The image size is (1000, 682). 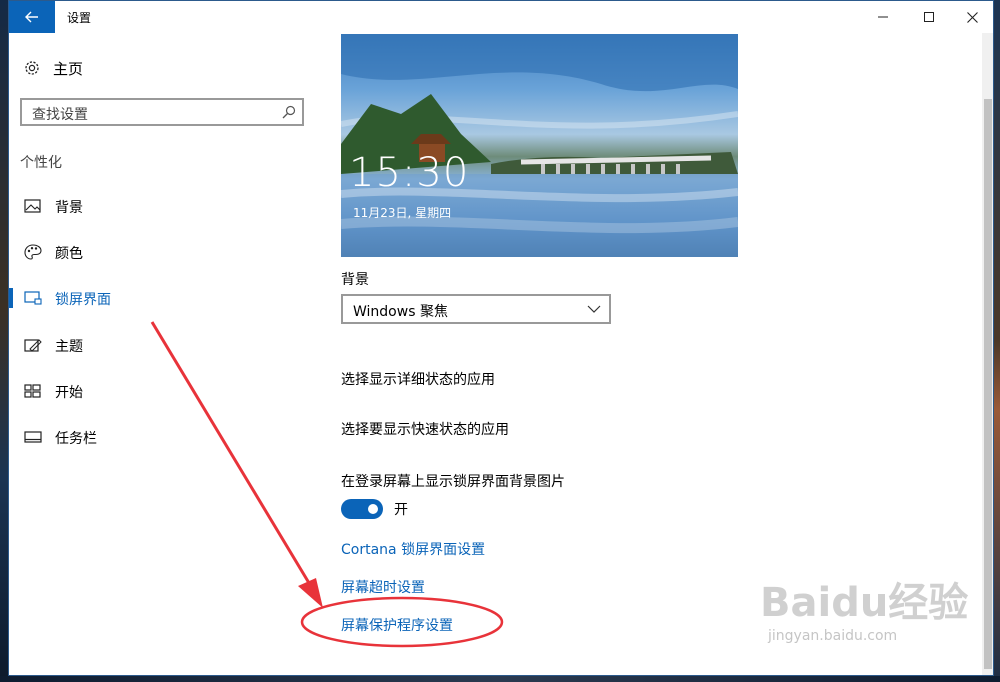 I want to click on background-dropdown-value: Windows 聚焦, so click(x=400, y=312).